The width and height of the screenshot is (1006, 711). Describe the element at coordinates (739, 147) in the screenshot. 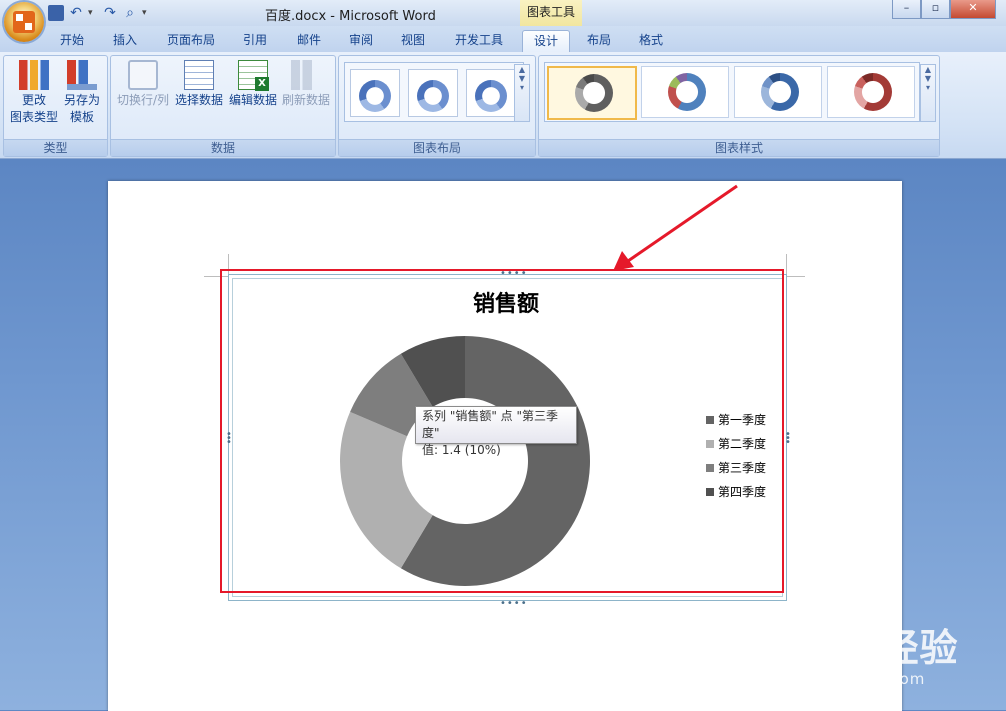

I see `chart-styles-group-label: 图表样式` at that location.